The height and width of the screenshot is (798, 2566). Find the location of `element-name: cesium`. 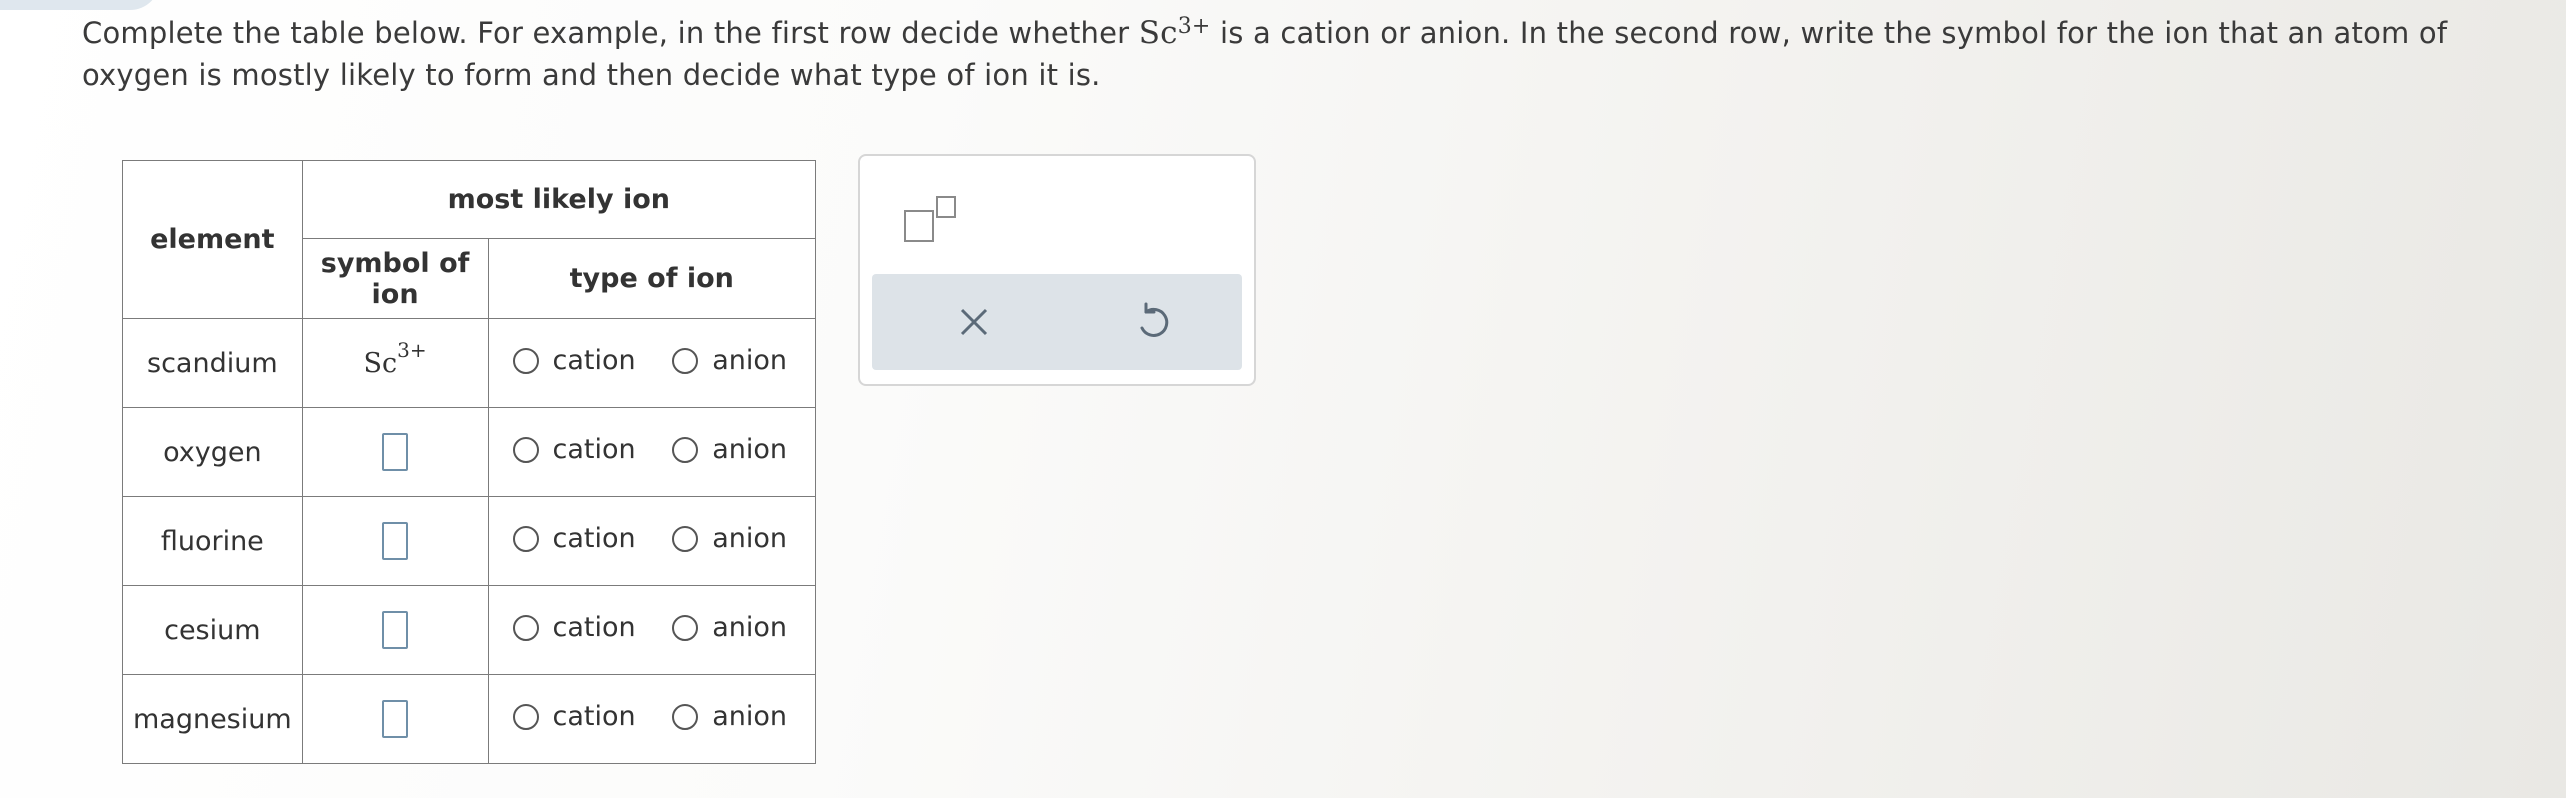

element-name: cesium is located at coordinates (212, 630).